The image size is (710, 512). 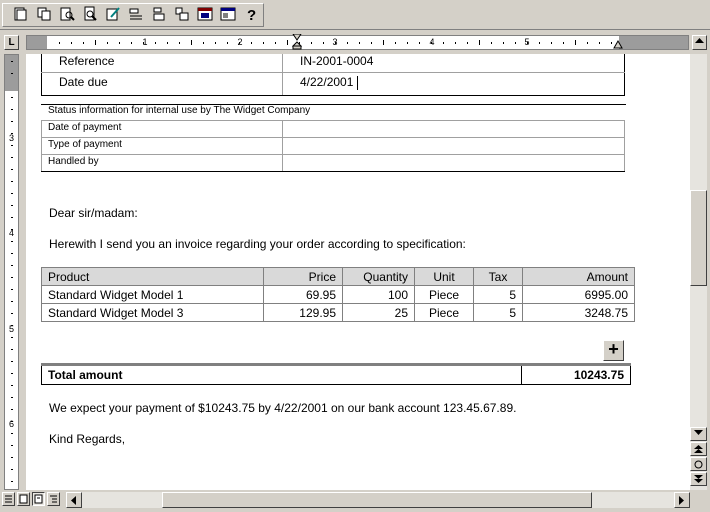 What do you see at coordinates (152, 312) in the screenshot?
I see `cell-product: Standard Widget Model 3` at bounding box center [152, 312].